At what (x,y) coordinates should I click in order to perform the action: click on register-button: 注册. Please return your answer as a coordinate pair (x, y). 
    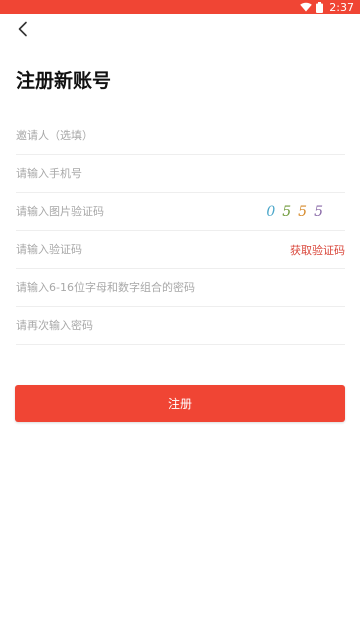
    Looking at the image, I should click on (180, 403).